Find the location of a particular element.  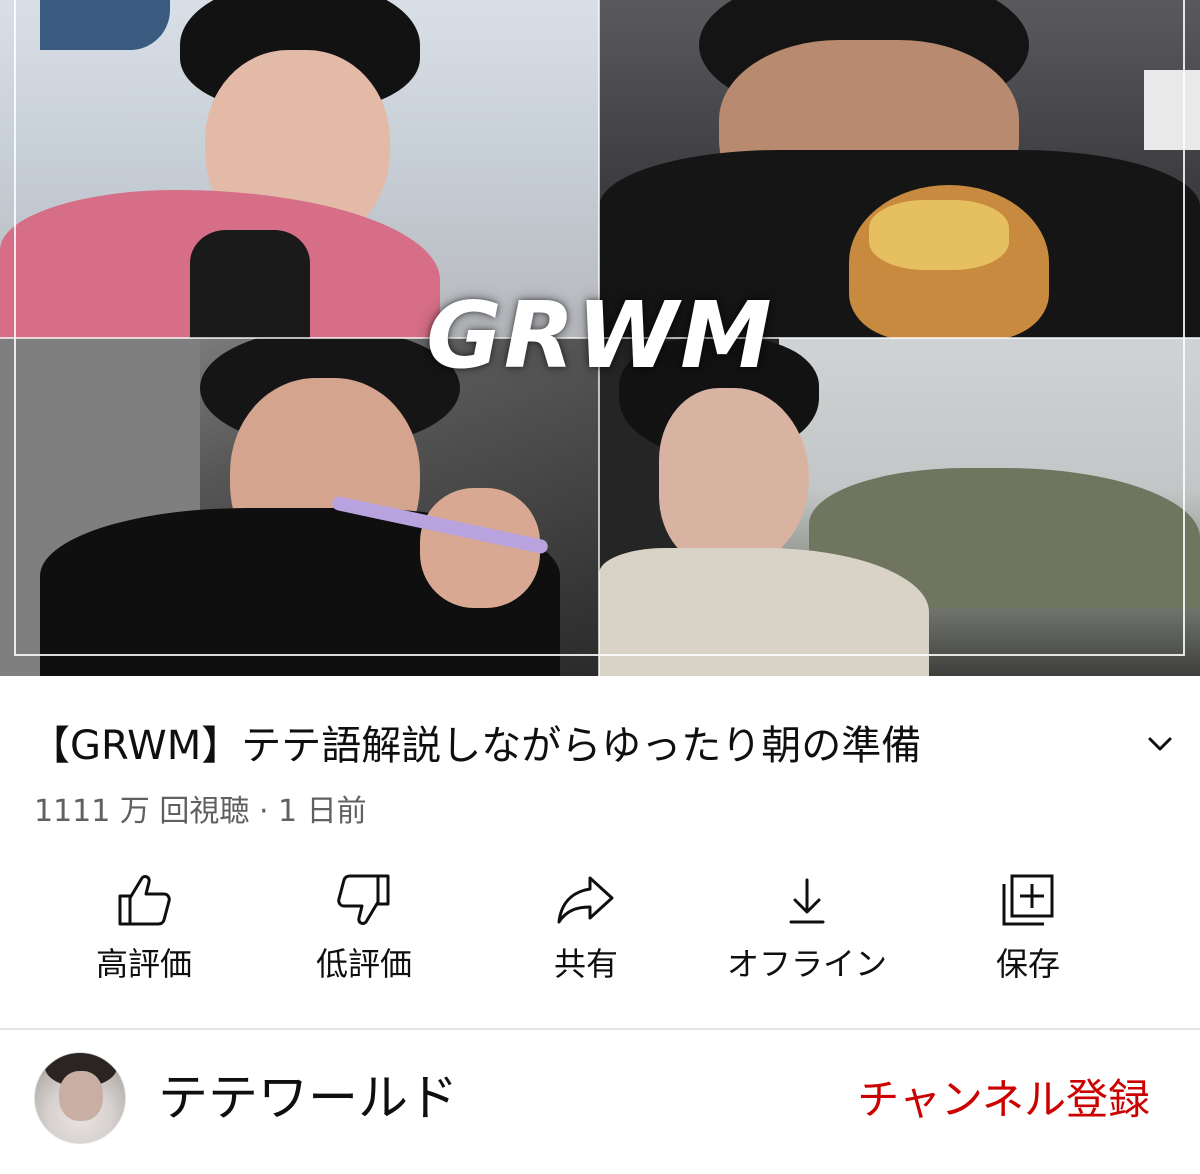

share-label: 共有 is located at coordinates (585, 964).